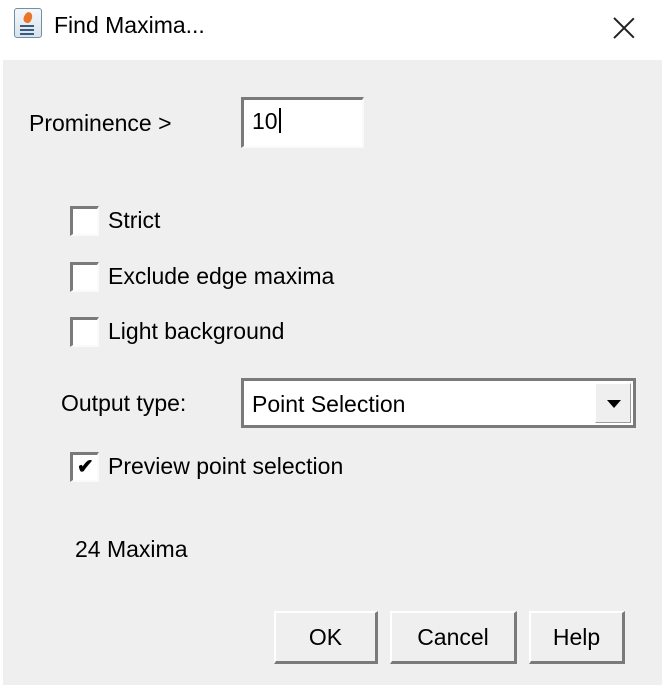  I want to click on close-icon, so click(624, 28).